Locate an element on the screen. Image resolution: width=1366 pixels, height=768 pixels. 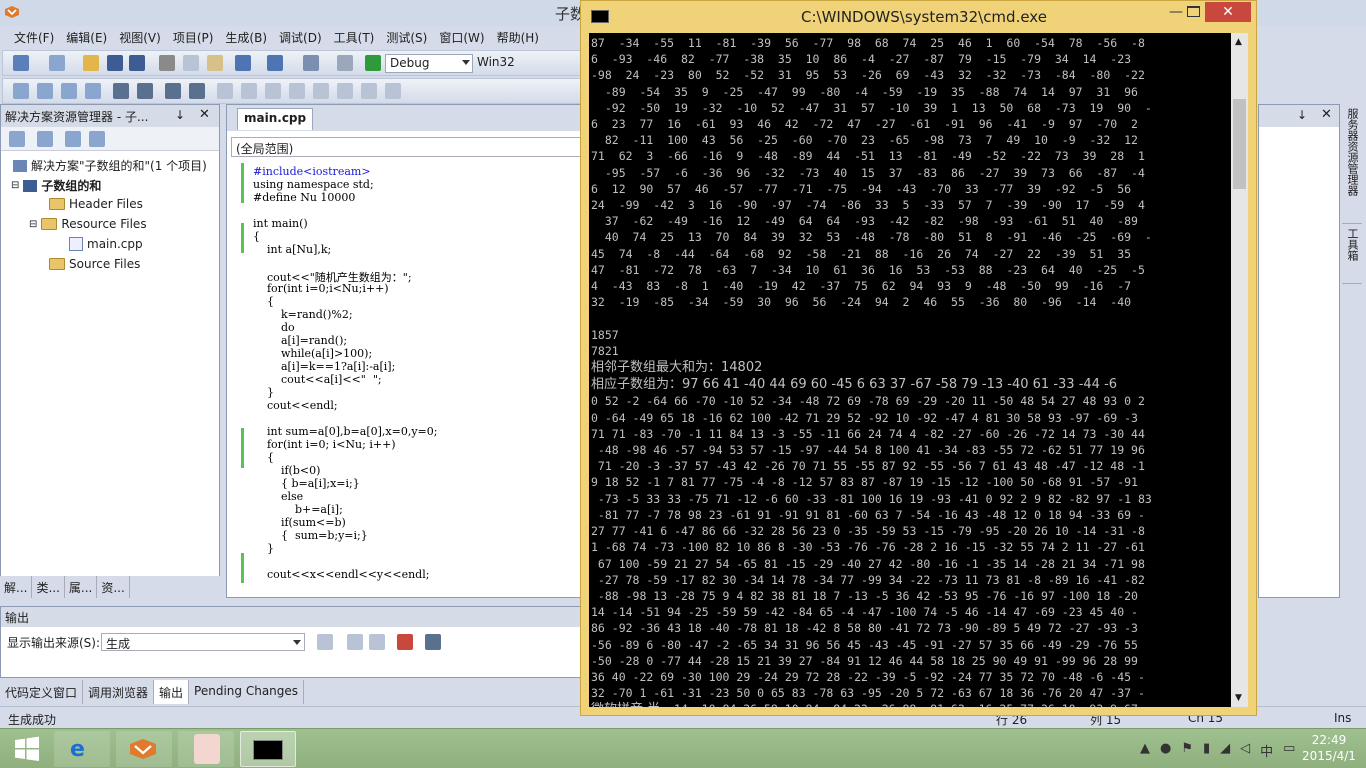
menu-file: 文件(F) is located at coordinates (34, 37).